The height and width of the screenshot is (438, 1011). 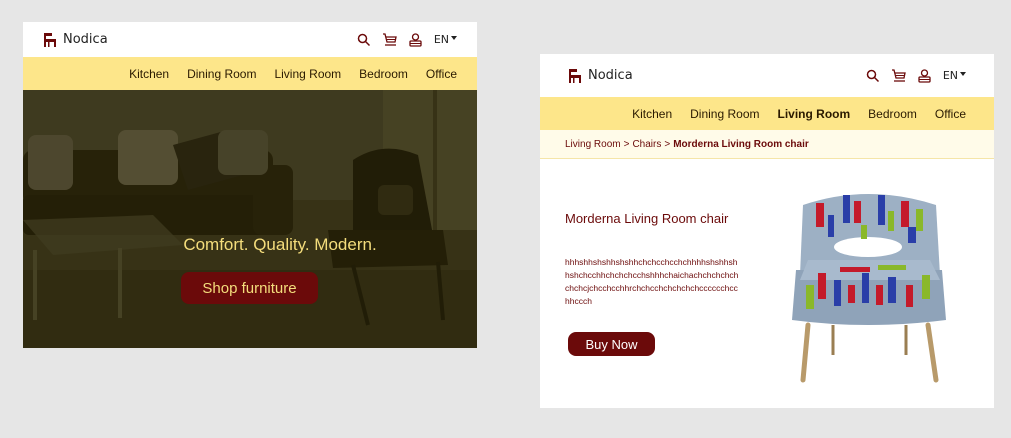 What do you see at coordinates (280, 244) in the screenshot?
I see `hero-tagline: Comfort. Quality. Modern.` at bounding box center [280, 244].